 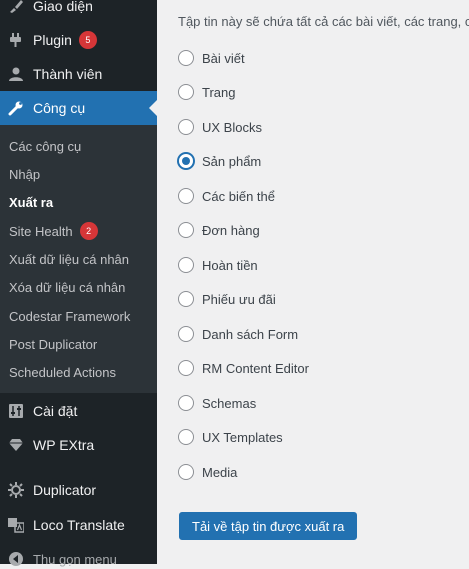 What do you see at coordinates (16, 74) in the screenshot?
I see `users-icon` at bounding box center [16, 74].